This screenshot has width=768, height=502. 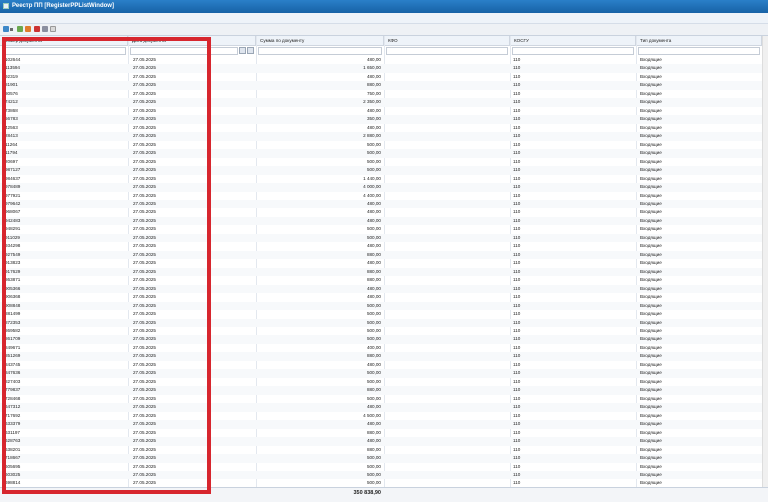 I want to click on filter-doc-type-input, so click(x=699, y=51).